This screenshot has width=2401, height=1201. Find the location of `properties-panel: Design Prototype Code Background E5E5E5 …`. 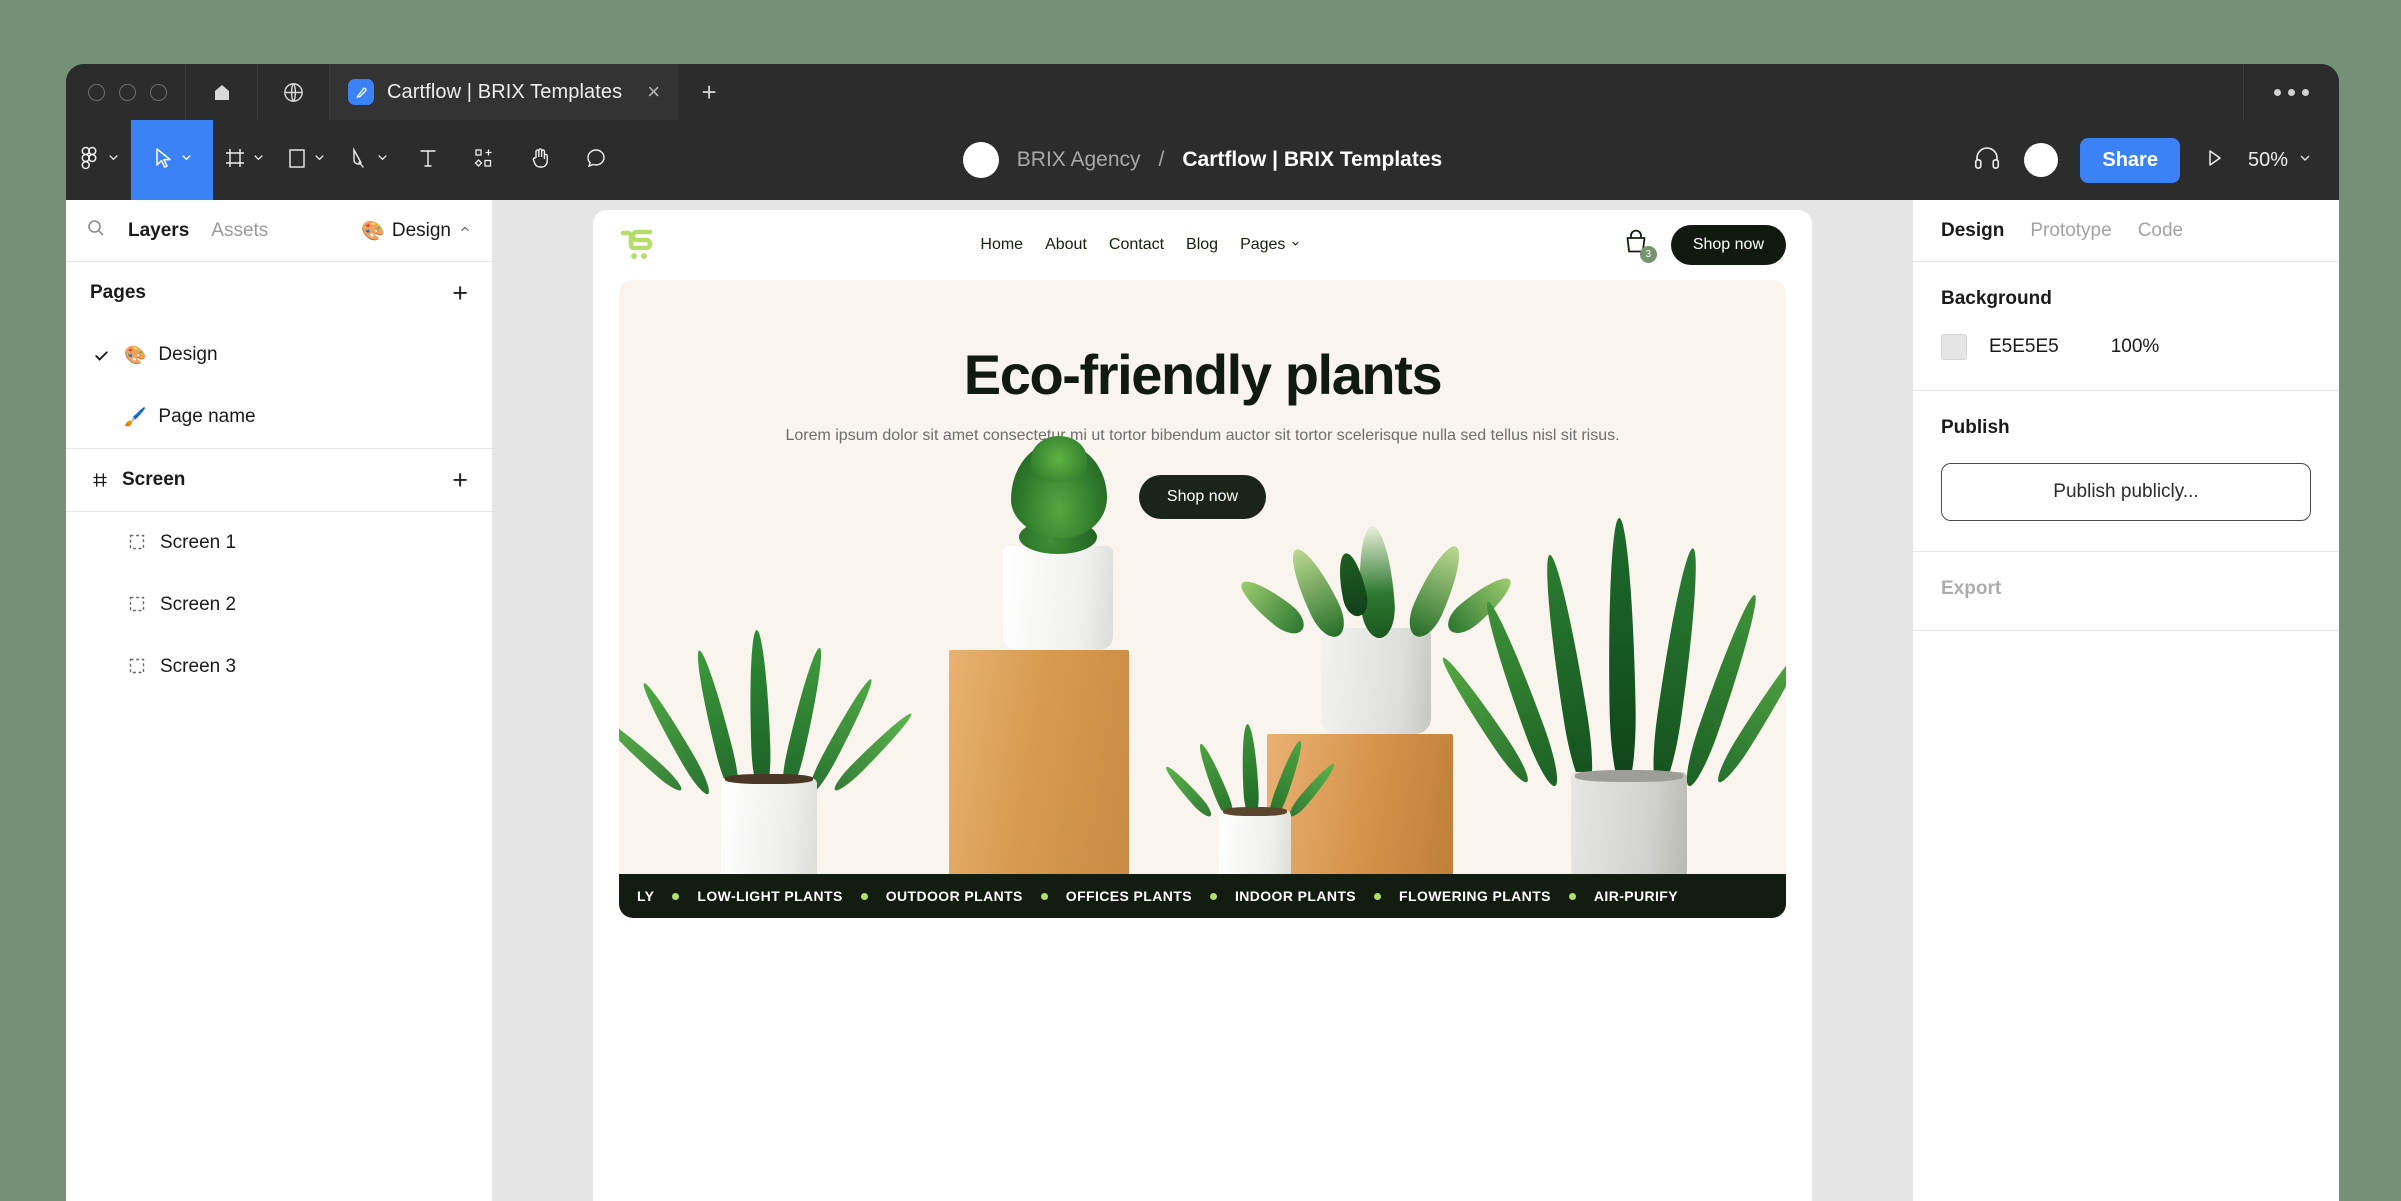

properties-panel: Design Prototype Code Background E5E5E5 … is located at coordinates (2126, 700).